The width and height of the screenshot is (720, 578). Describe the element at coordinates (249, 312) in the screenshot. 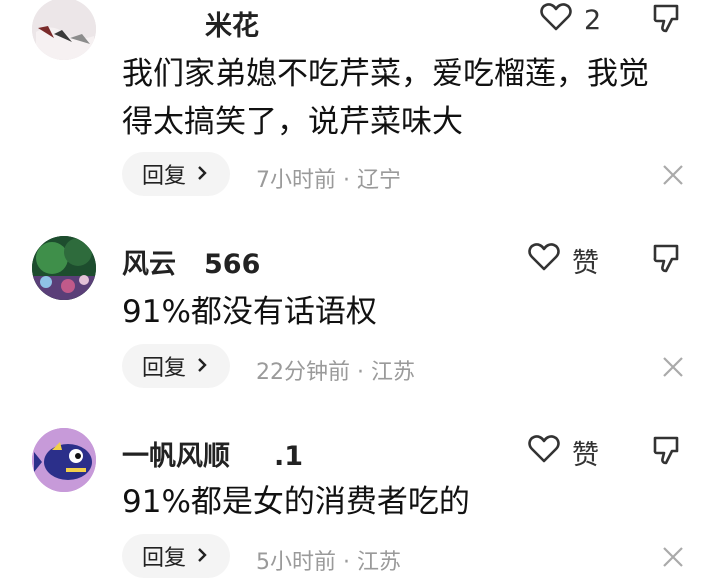

I see `comment-text-line: 91%都没有话语权` at that location.